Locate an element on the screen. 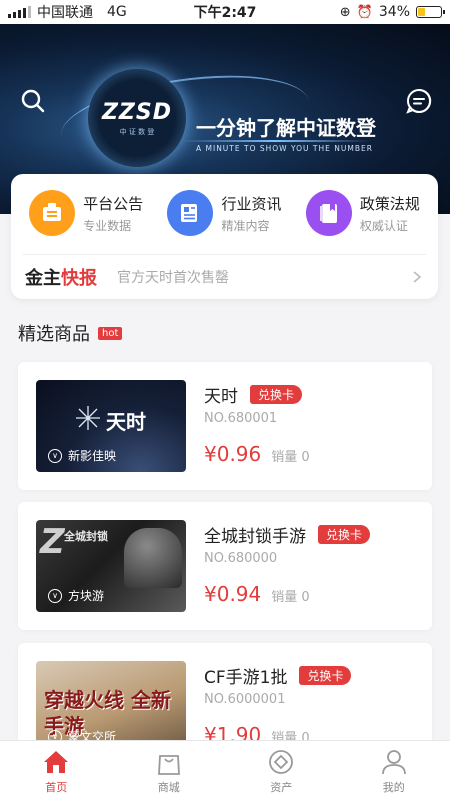 This screenshot has width=450, height=800. carrier-label: 中国联通 is located at coordinates (65, 13).